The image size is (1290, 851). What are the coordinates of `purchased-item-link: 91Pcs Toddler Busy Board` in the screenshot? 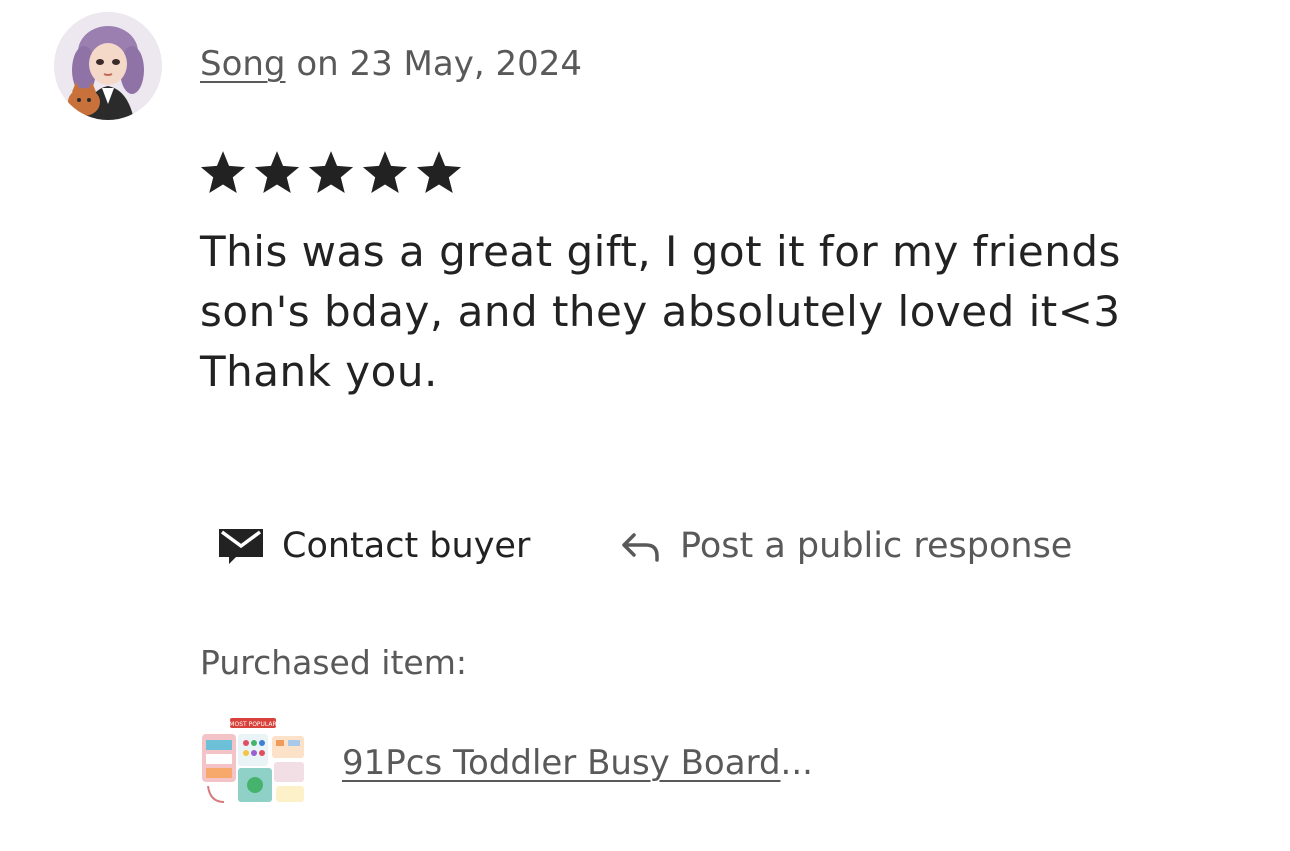 It's located at (561, 763).